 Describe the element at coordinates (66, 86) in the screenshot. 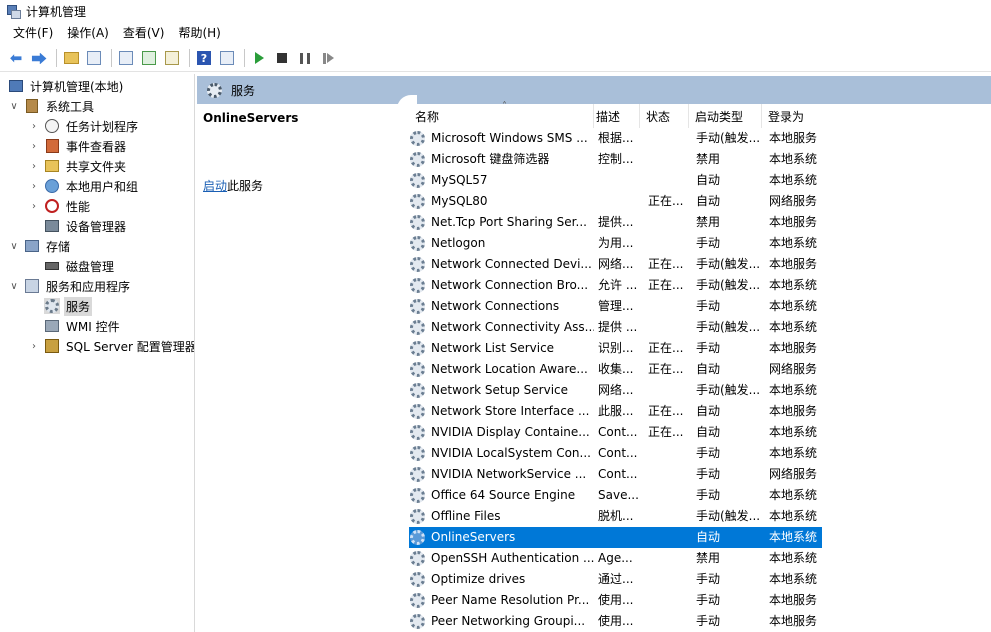

I see `tree-item-root: 计算机管理(本地)` at that location.